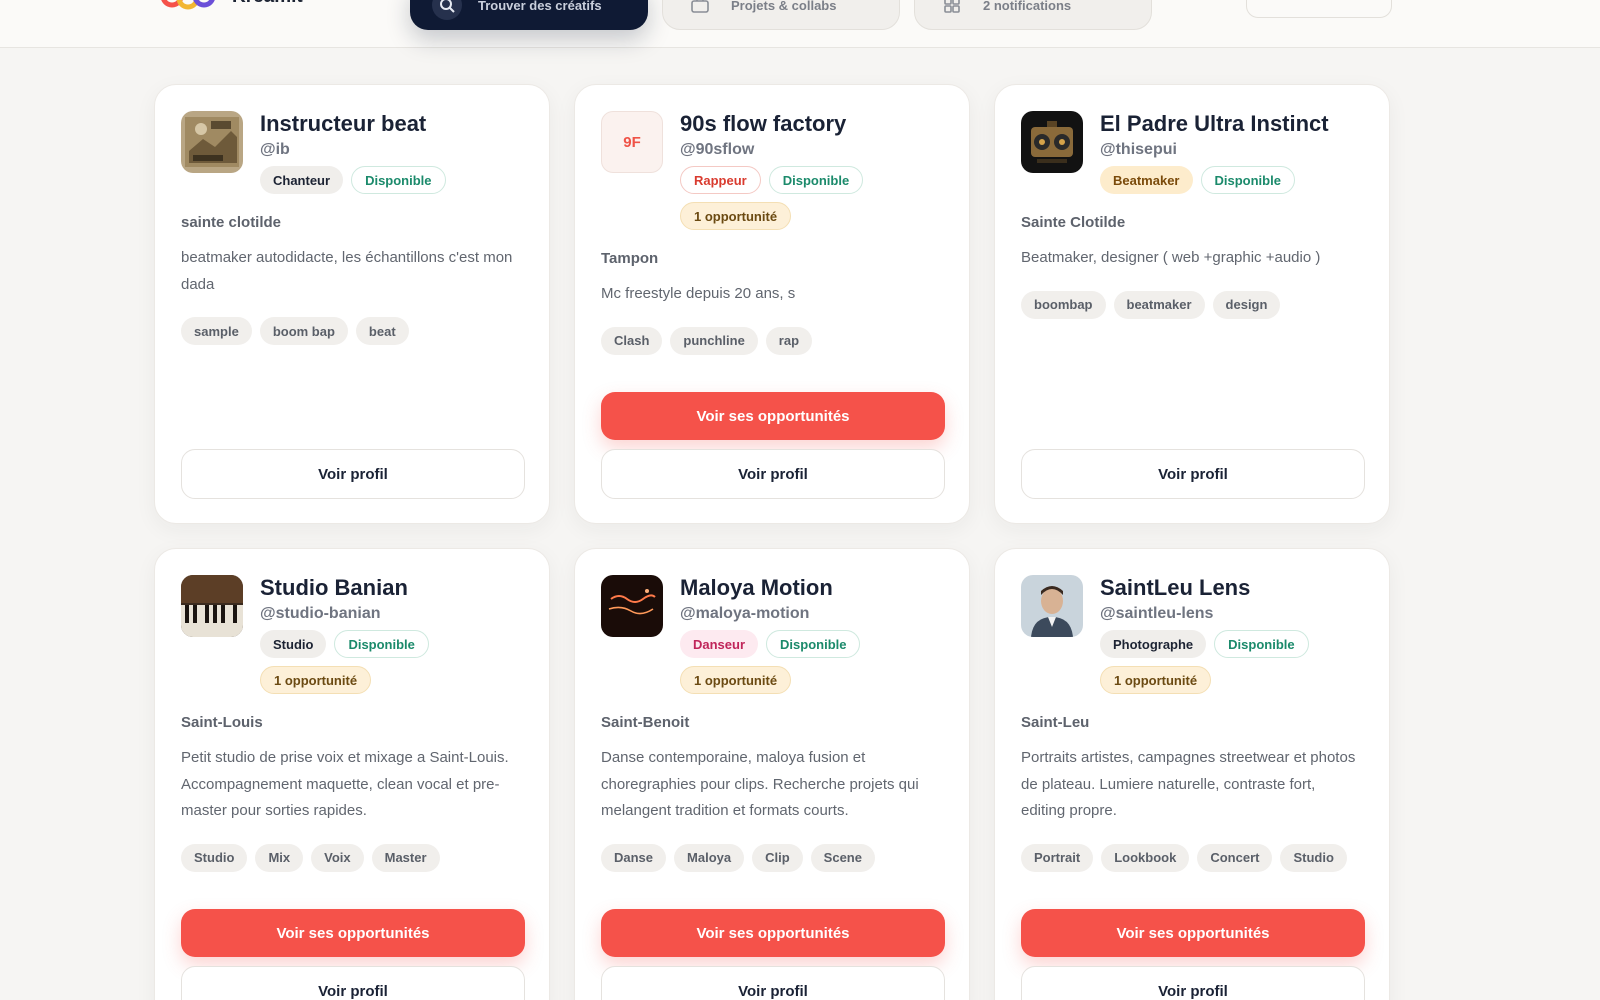 The image size is (1600, 1000). I want to click on creative-name: Studio Banian, so click(380, 588).